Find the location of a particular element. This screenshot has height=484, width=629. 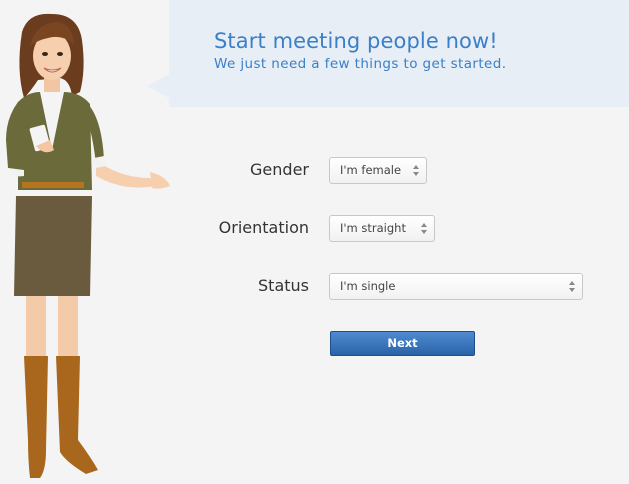

speech-bubble-tail is located at coordinates (158, 86).